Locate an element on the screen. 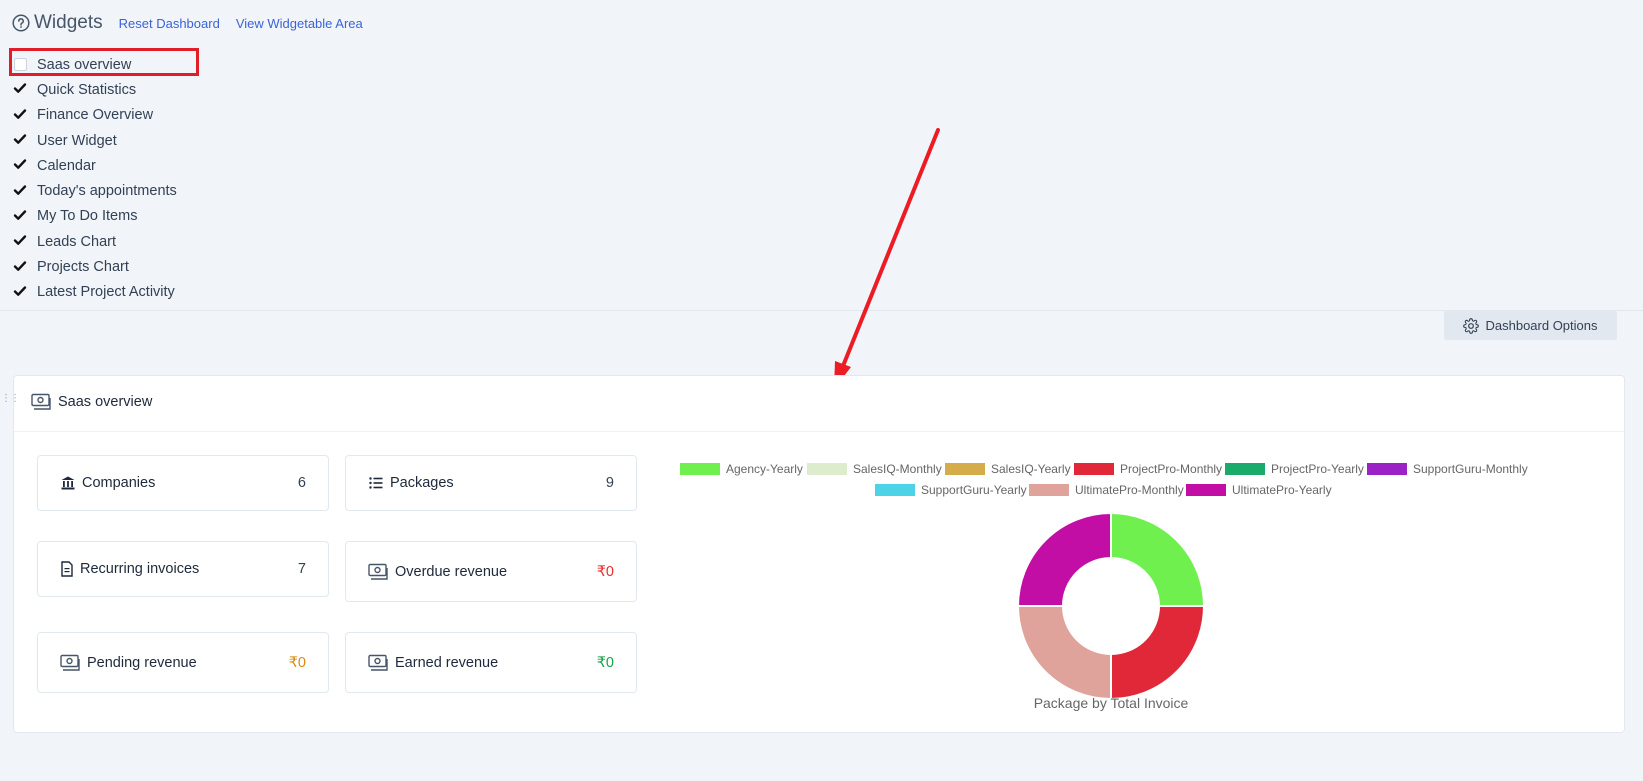 The image size is (1643, 781). widget-item: Finance Overview is located at coordinates (95, 115).